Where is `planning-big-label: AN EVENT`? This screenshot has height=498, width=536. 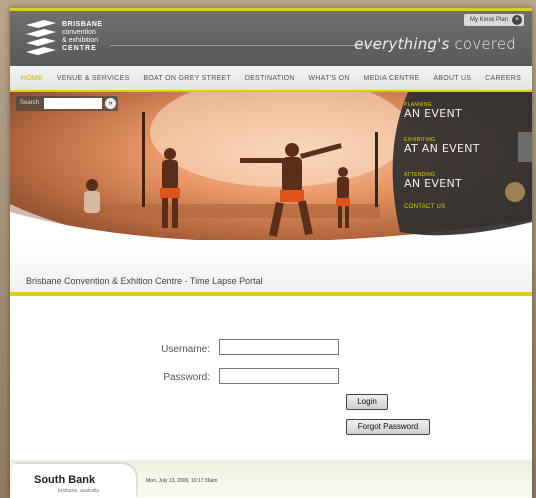
planning-big-label: AN EVENT is located at coordinates (433, 113).